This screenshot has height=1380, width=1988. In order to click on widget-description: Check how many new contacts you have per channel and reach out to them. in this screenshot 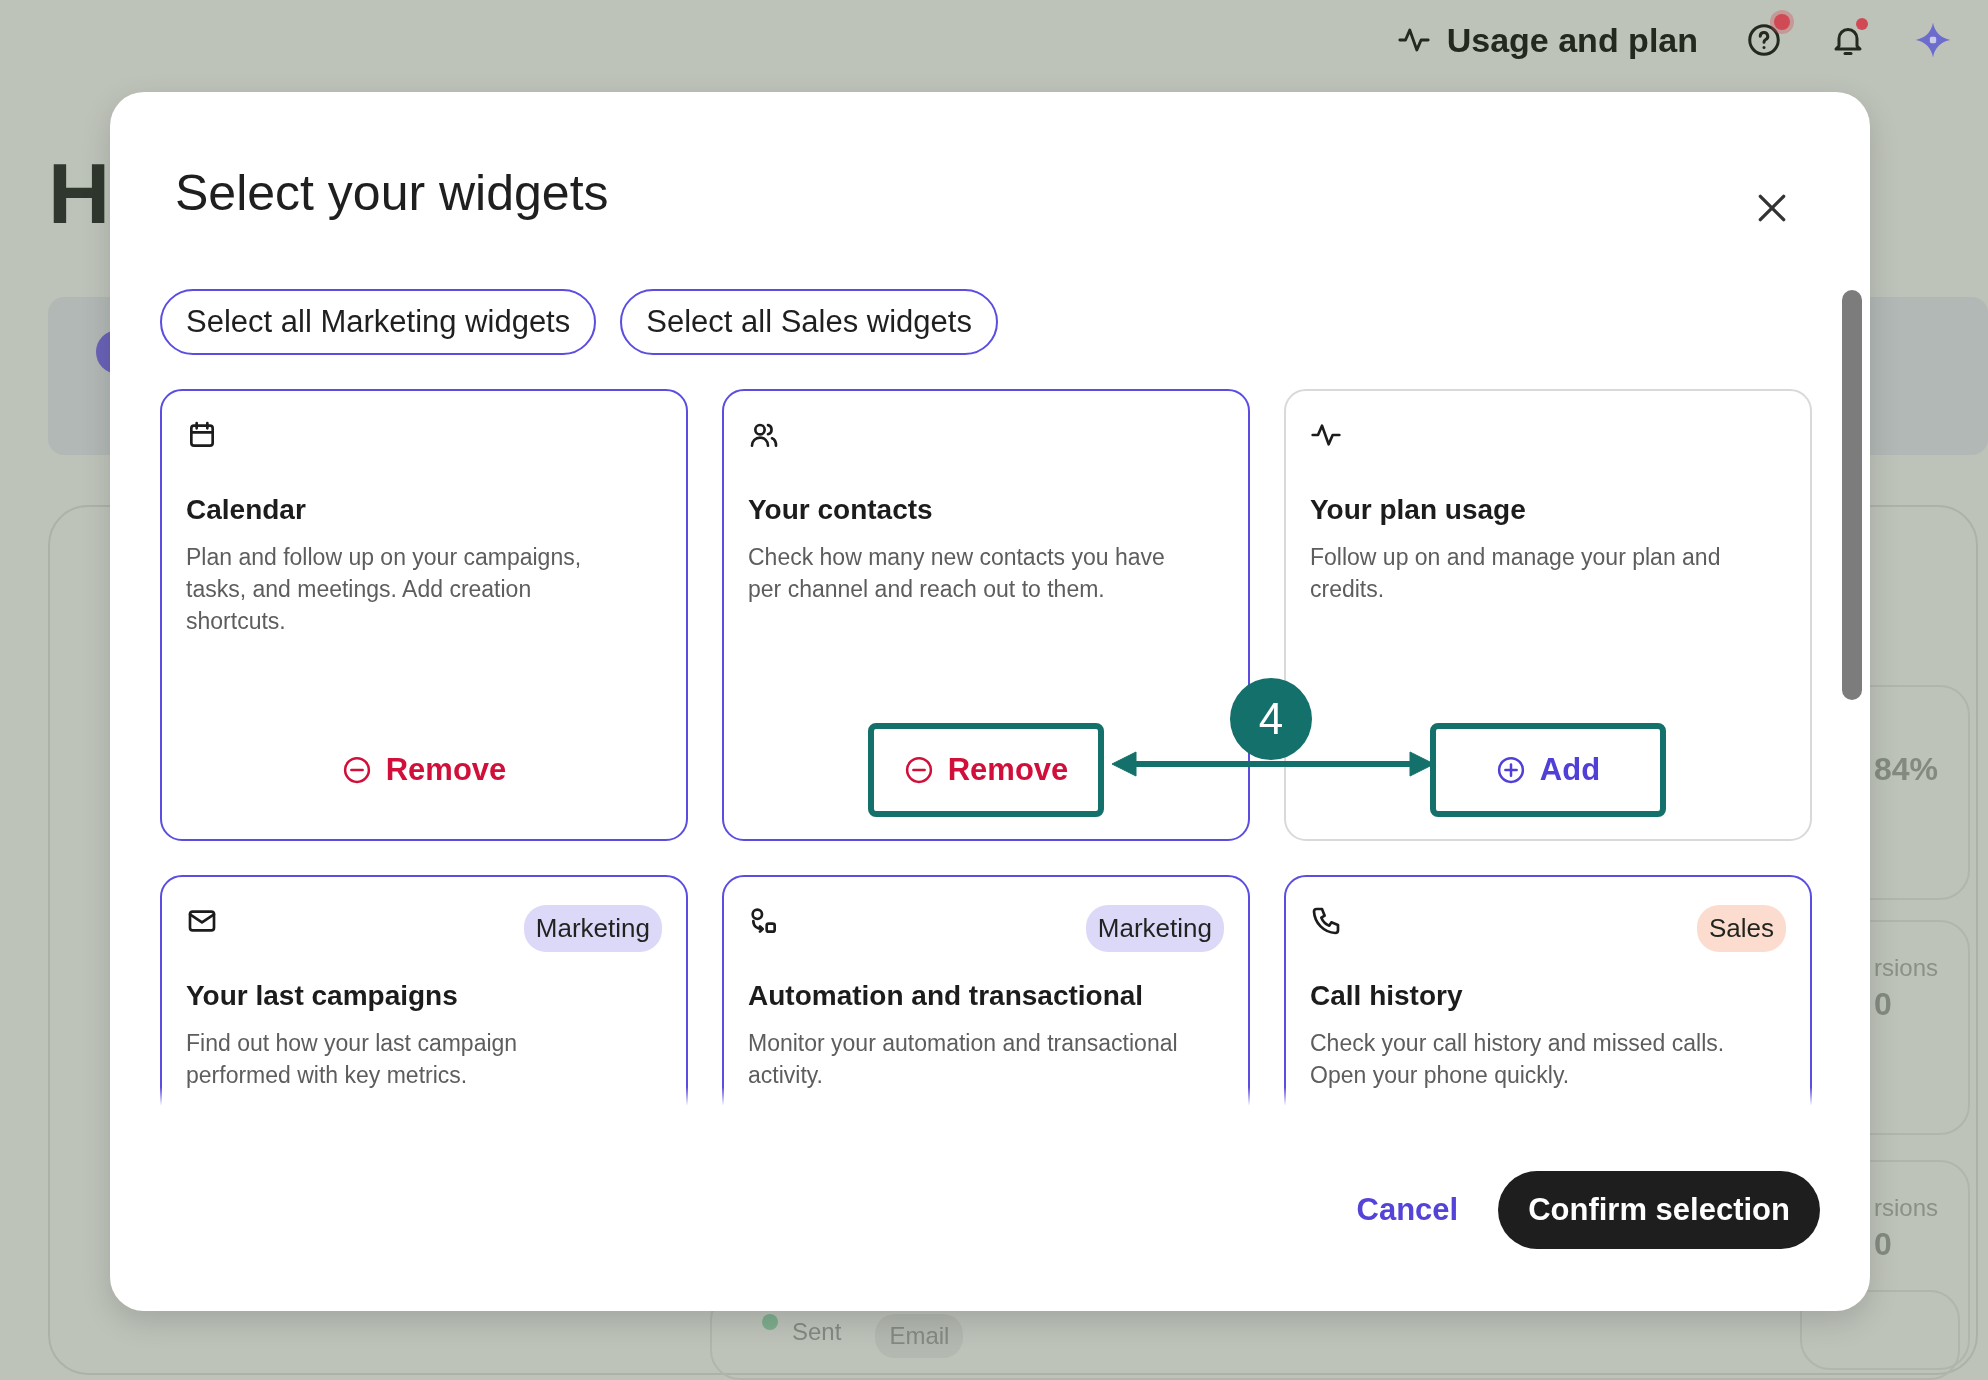, I will do `click(957, 573)`.